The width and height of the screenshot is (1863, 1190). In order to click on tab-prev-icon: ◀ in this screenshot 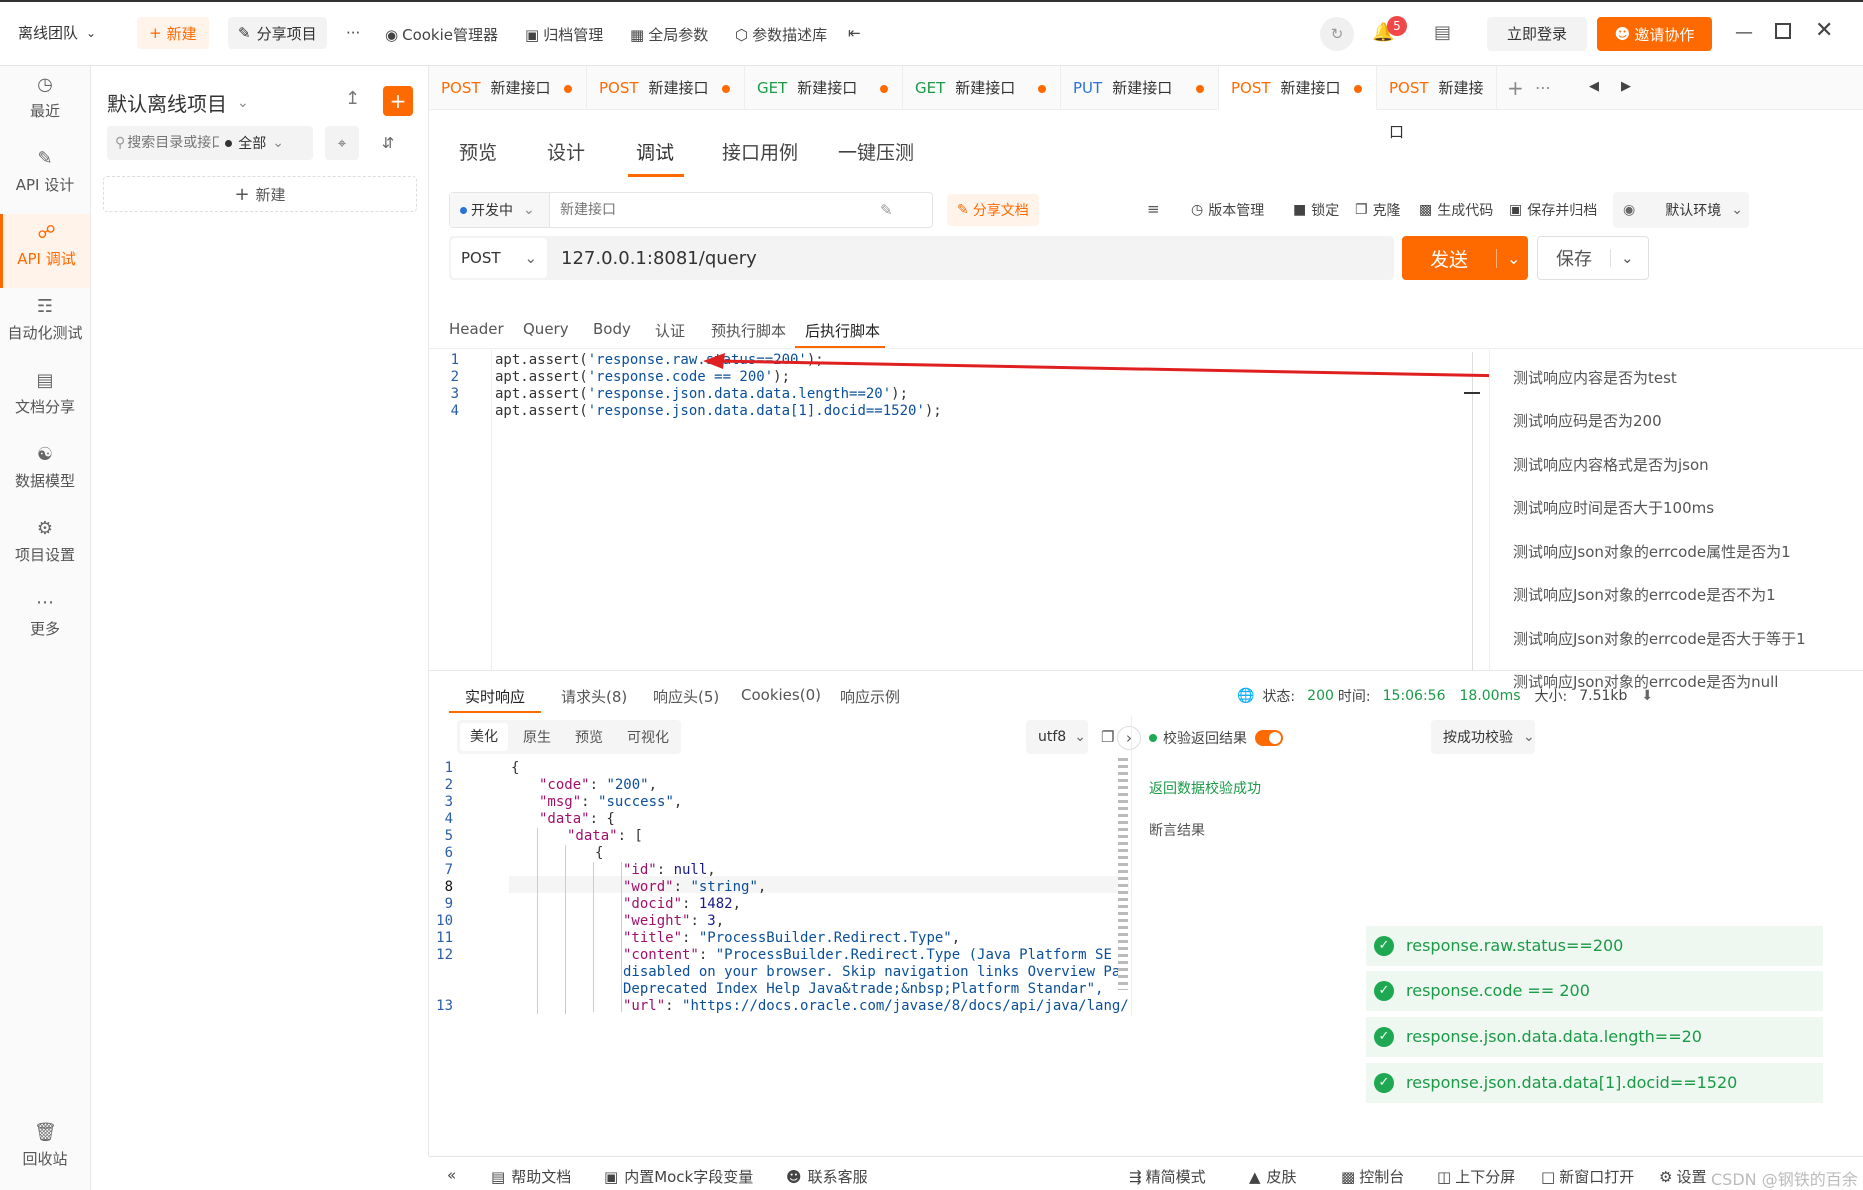, I will do `click(1594, 86)`.